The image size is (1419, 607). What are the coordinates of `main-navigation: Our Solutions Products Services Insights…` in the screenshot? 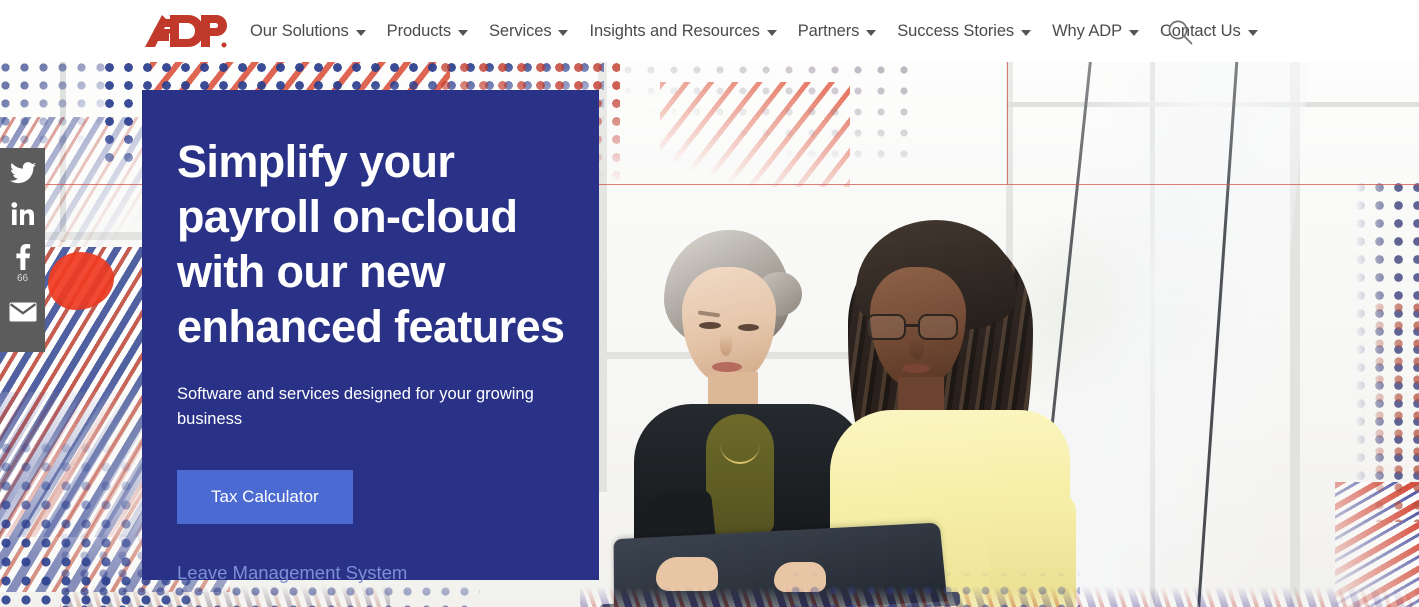 It's located at (761, 31).